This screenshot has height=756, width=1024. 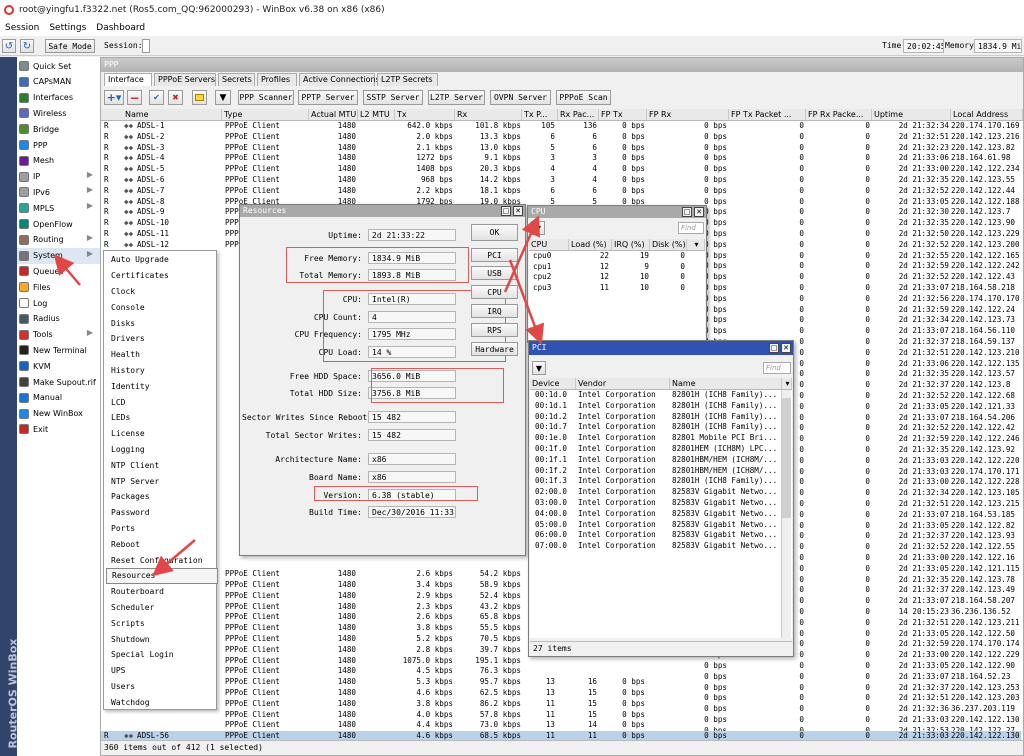 I want to click on cpu-maximize-button: □, so click(x=687, y=212).